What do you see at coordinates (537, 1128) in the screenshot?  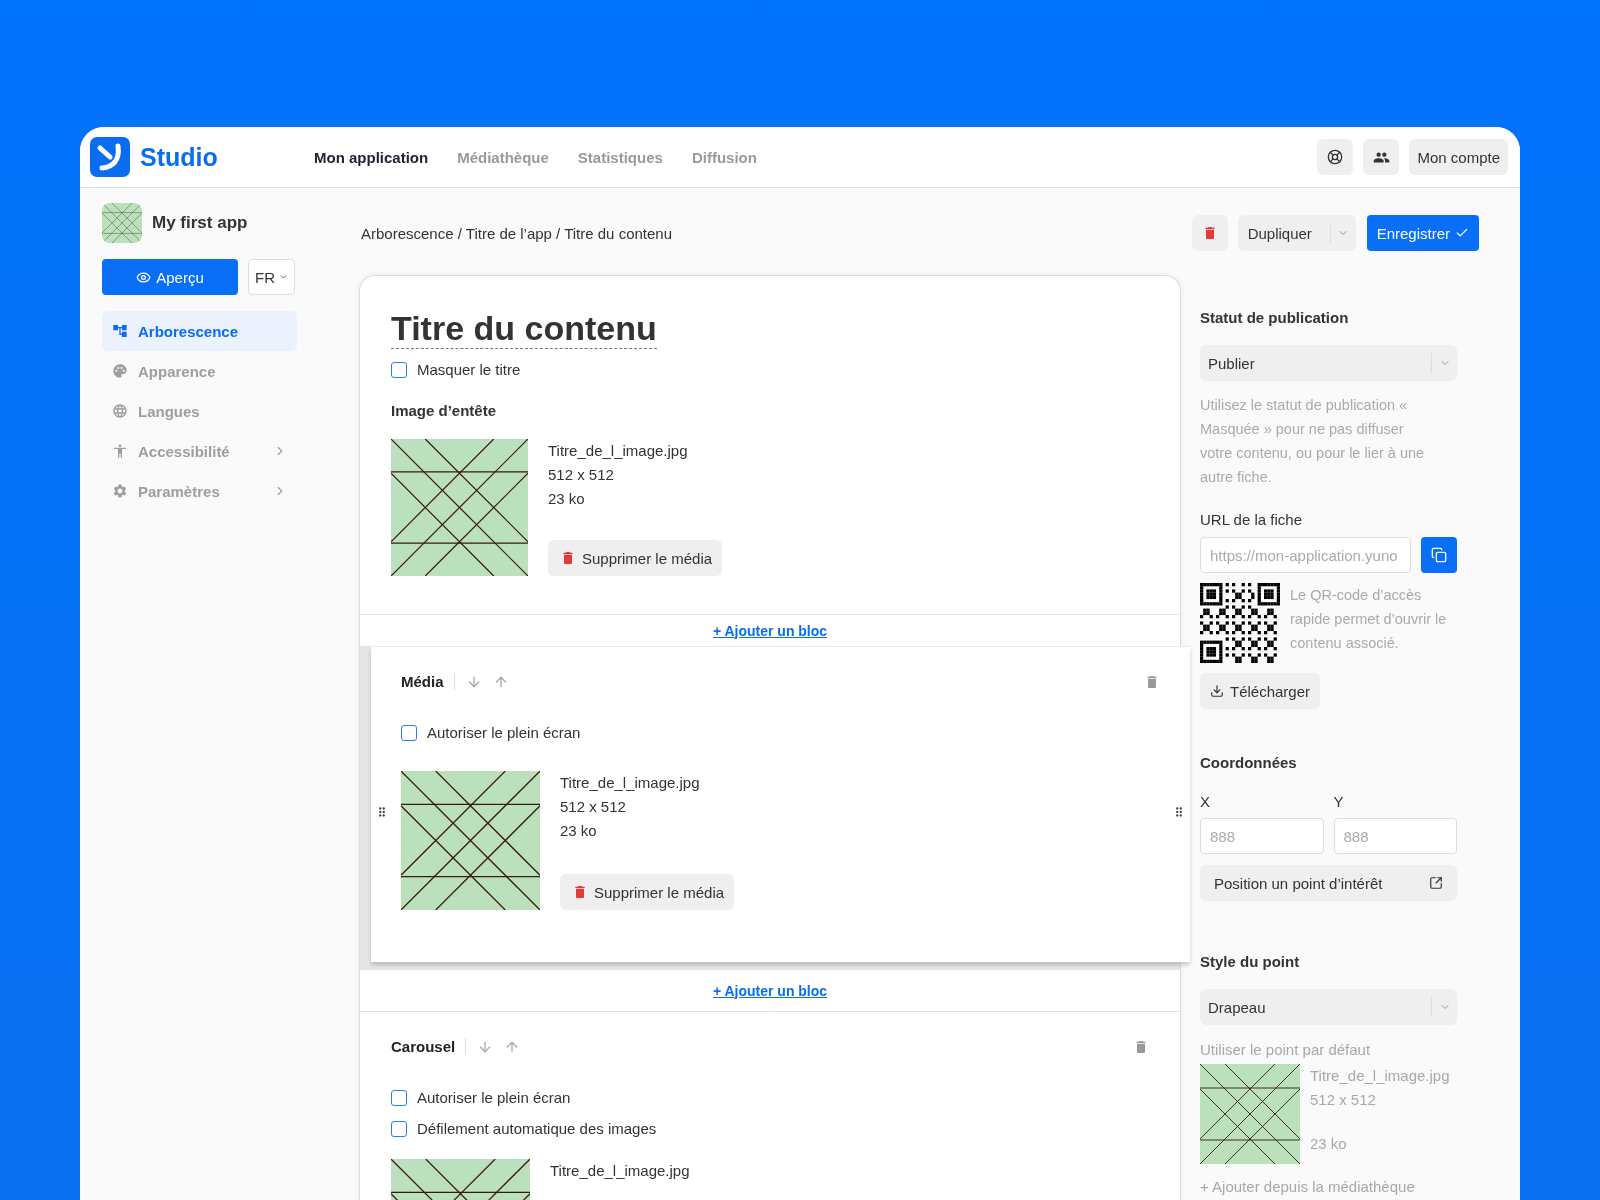 I see `checkbox-label: Défilement automatique des images` at bounding box center [537, 1128].